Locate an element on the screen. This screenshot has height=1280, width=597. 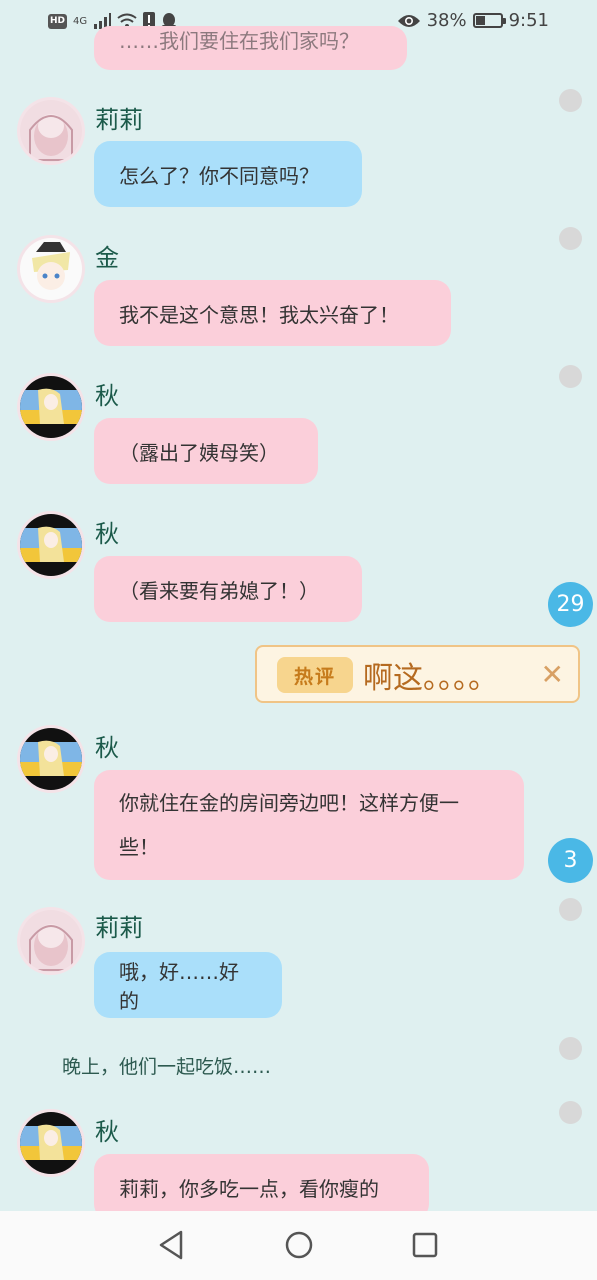
message-bubble: 怎么了？你不同意吗？ is located at coordinates (228, 174).